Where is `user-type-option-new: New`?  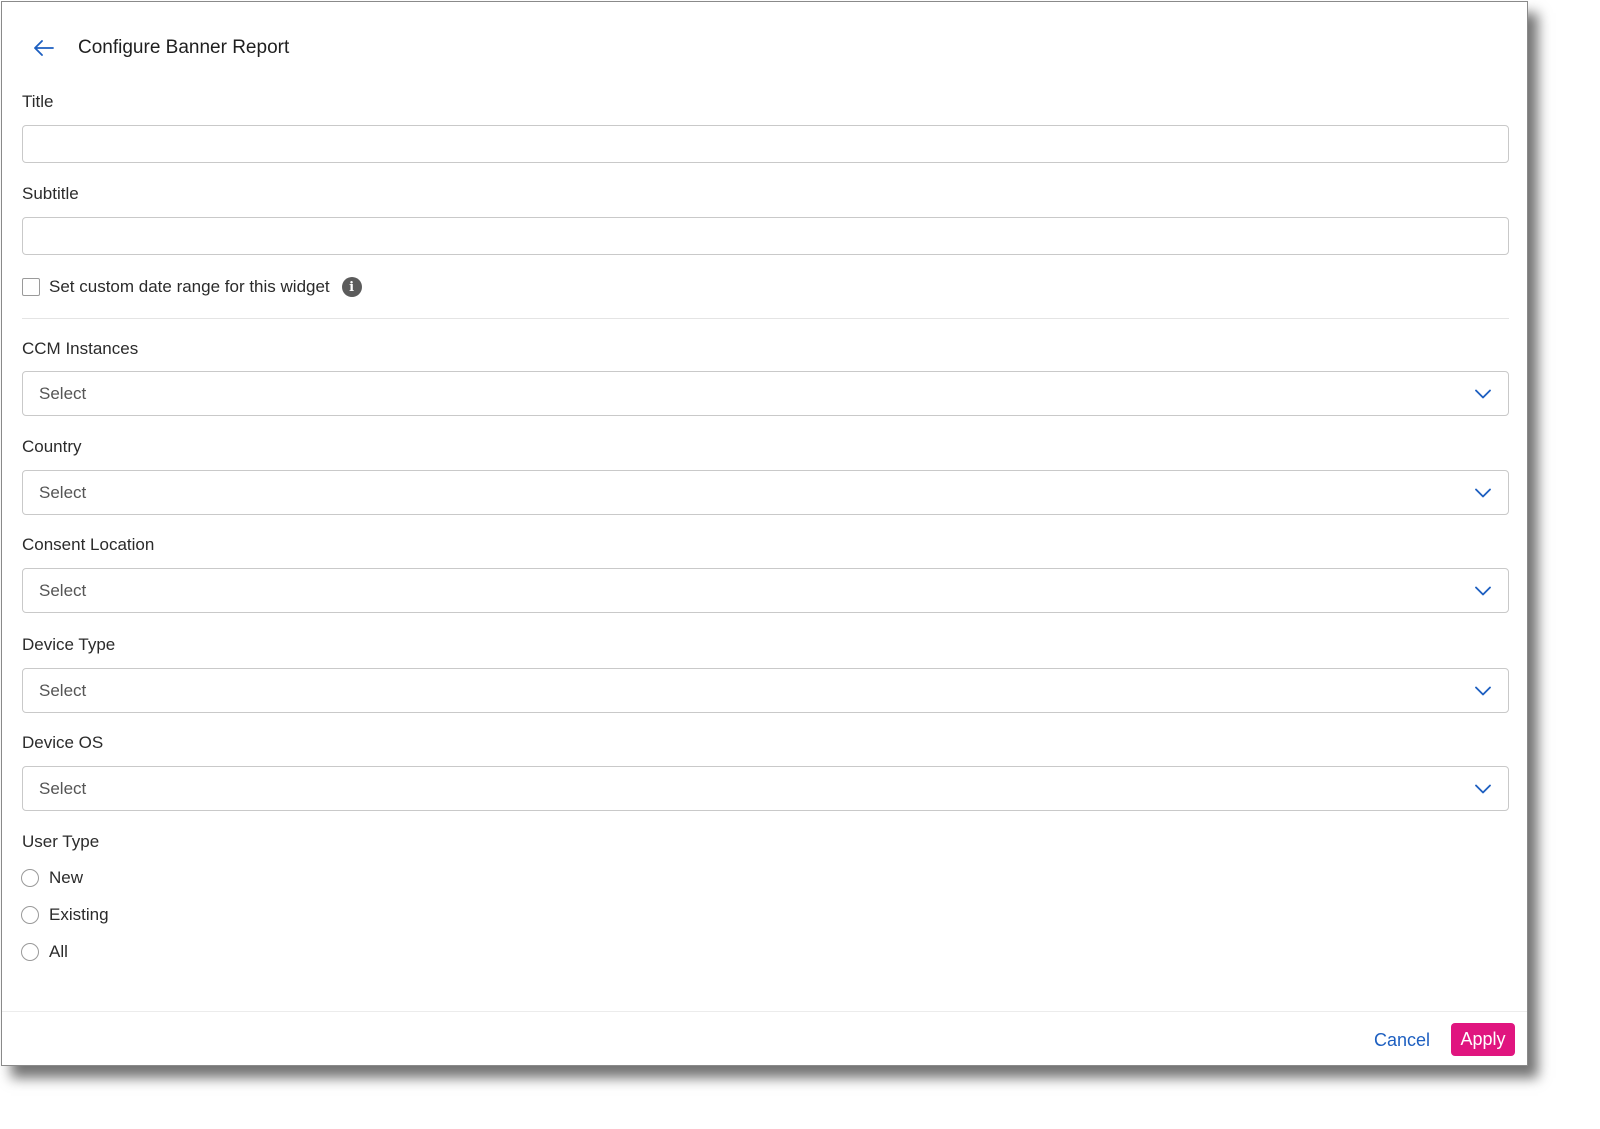 user-type-option-new: New is located at coordinates (52, 878).